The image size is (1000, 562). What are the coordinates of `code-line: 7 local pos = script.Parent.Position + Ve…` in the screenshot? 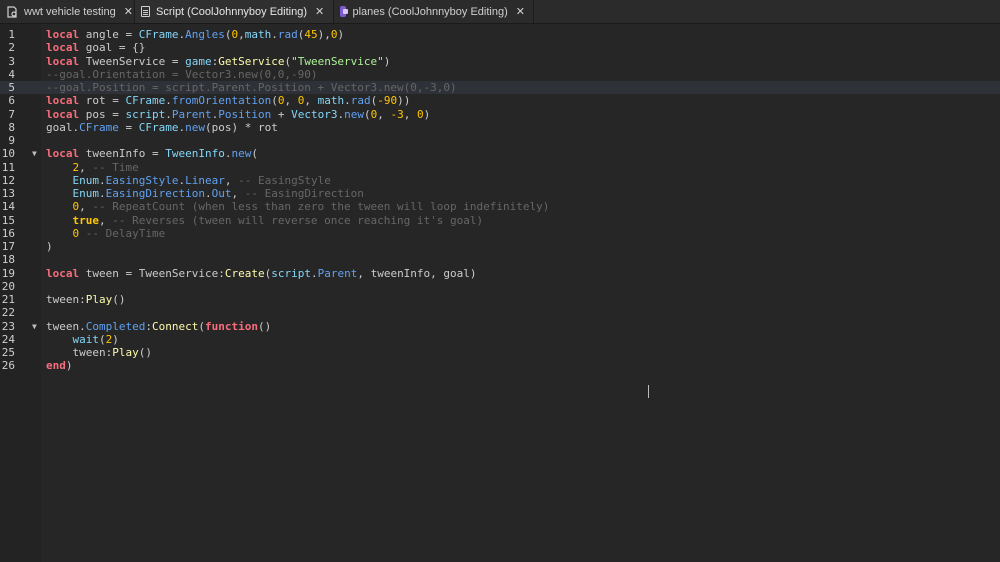 It's located at (500, 114).